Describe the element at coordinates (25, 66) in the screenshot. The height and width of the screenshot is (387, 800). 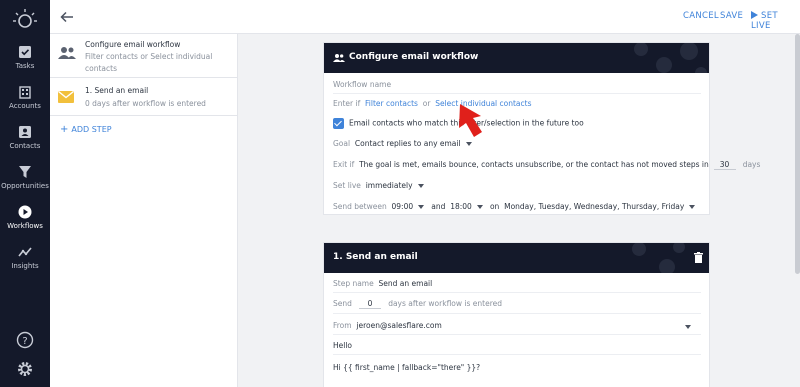
I see `nav-tasks-label: Tasks` at that location.